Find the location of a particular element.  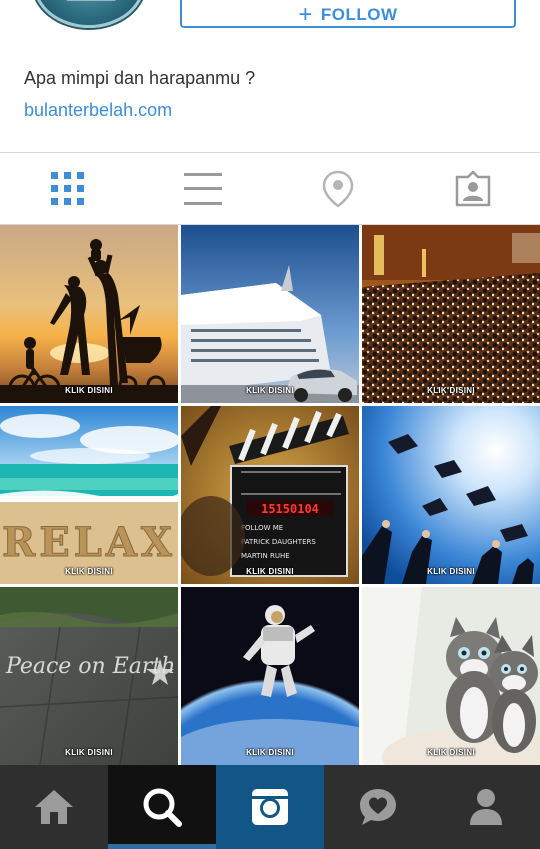

plus-icon: + is located at coordinates (305, 14).